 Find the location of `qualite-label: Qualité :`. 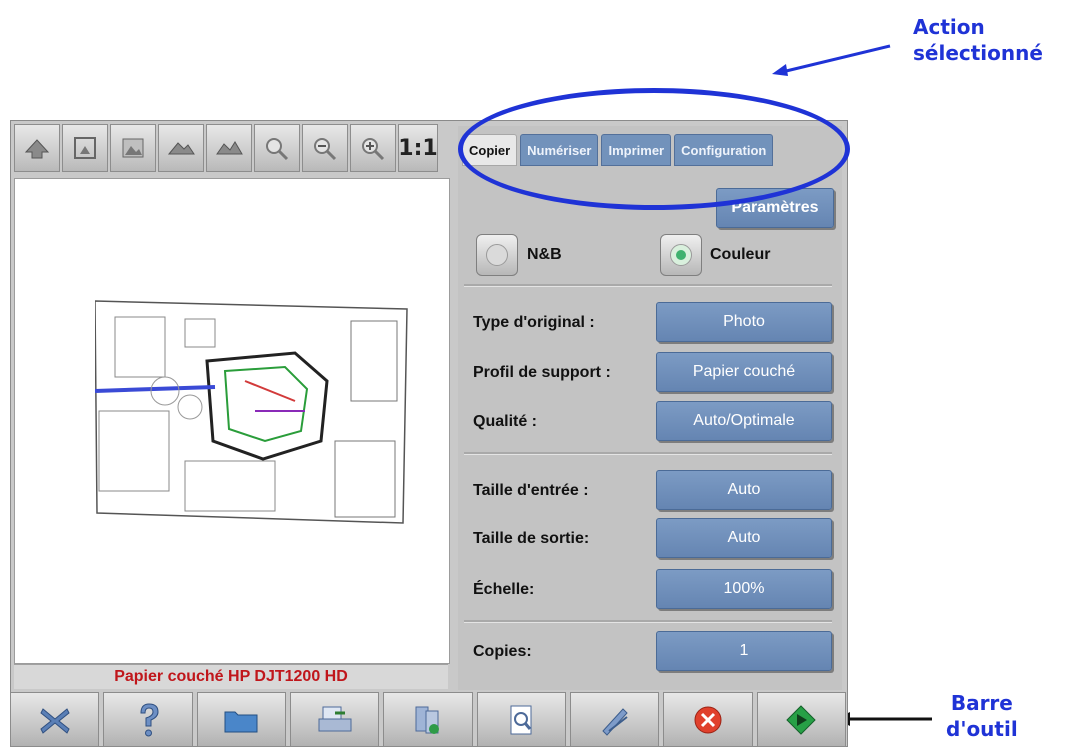

qualite-label: Qualité : is located at coordinates (505, 421).